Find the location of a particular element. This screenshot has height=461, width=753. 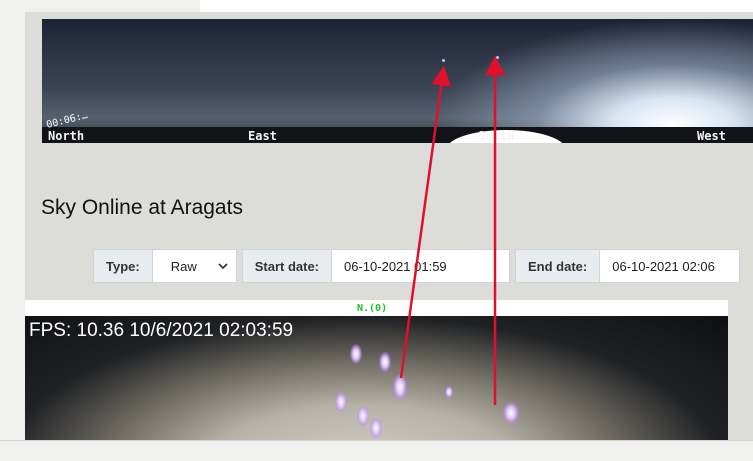

horizon-ground is located at coordinates (397, 135).